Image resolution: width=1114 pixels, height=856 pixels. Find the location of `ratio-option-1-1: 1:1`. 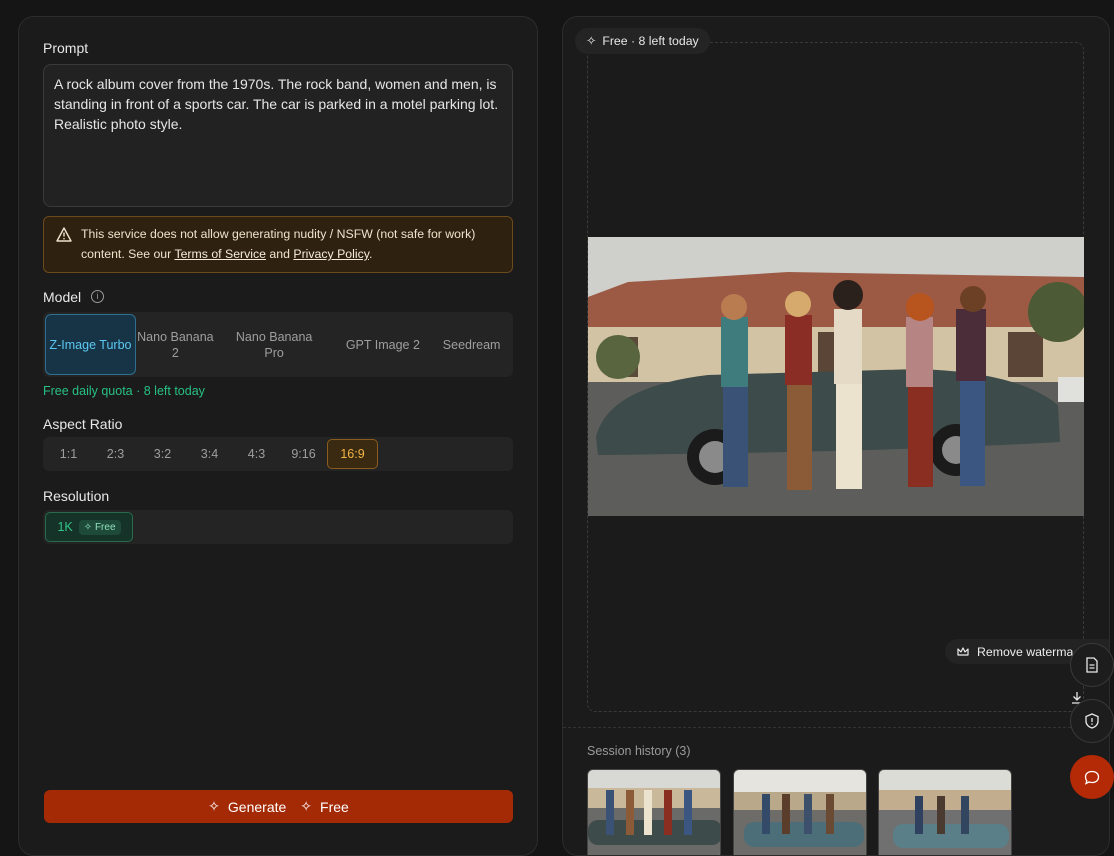

ratio-option-1-1: 1:1 is located at coordinates (68, 454).